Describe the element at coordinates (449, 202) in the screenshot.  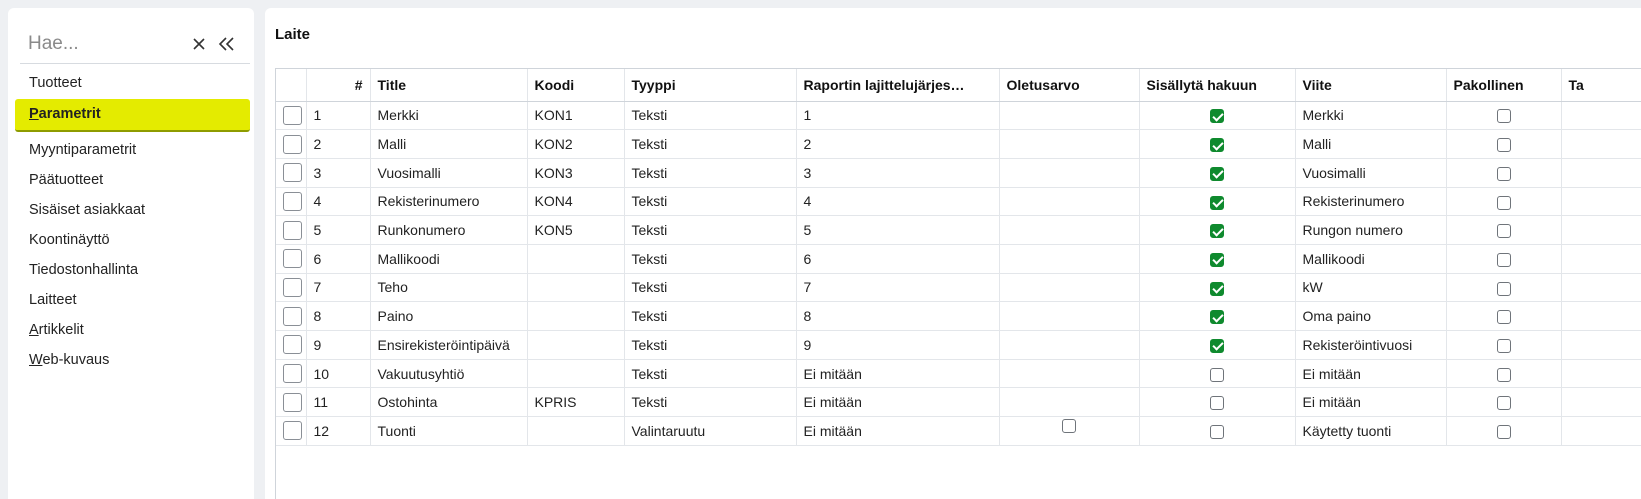
I see `cell-title: Rekisterinumero` at that location.